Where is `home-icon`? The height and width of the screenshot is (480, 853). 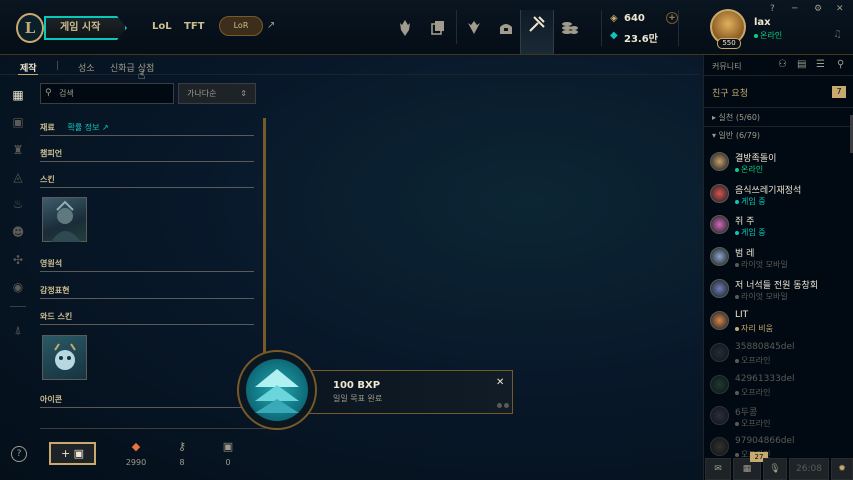 home-icon is located at coordinates (405, 32).